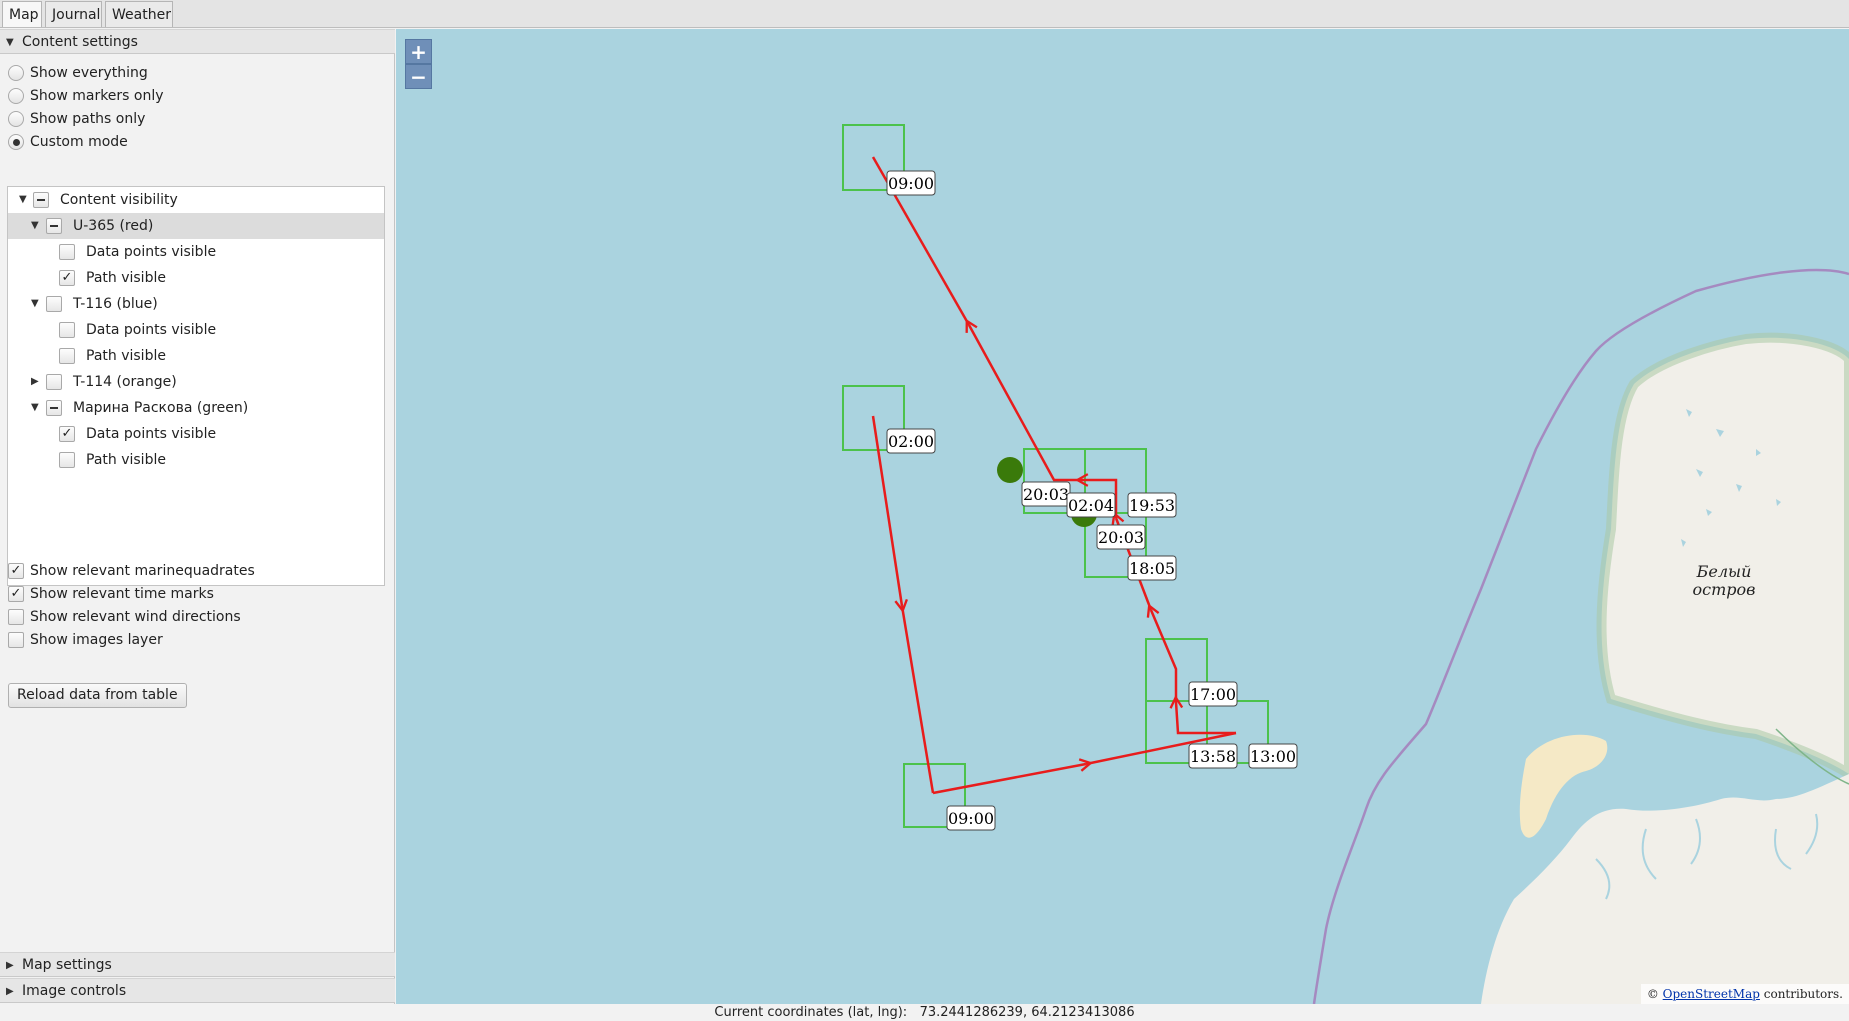 This screenshot has width=1849, height=1021. Describe the element at coordinates (88, 119) in the screenshot. I see `radio-label: Show paths only` at that location.